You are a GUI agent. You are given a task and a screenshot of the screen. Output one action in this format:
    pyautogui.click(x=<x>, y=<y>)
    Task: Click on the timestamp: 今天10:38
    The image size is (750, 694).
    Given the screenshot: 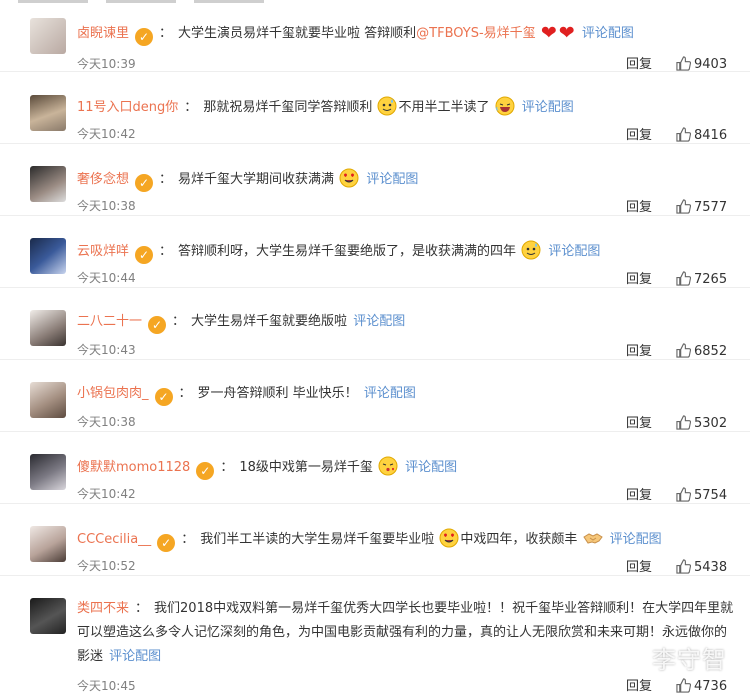 What is the action you would take?
    pyautogui.click(x=106, y=206)
    